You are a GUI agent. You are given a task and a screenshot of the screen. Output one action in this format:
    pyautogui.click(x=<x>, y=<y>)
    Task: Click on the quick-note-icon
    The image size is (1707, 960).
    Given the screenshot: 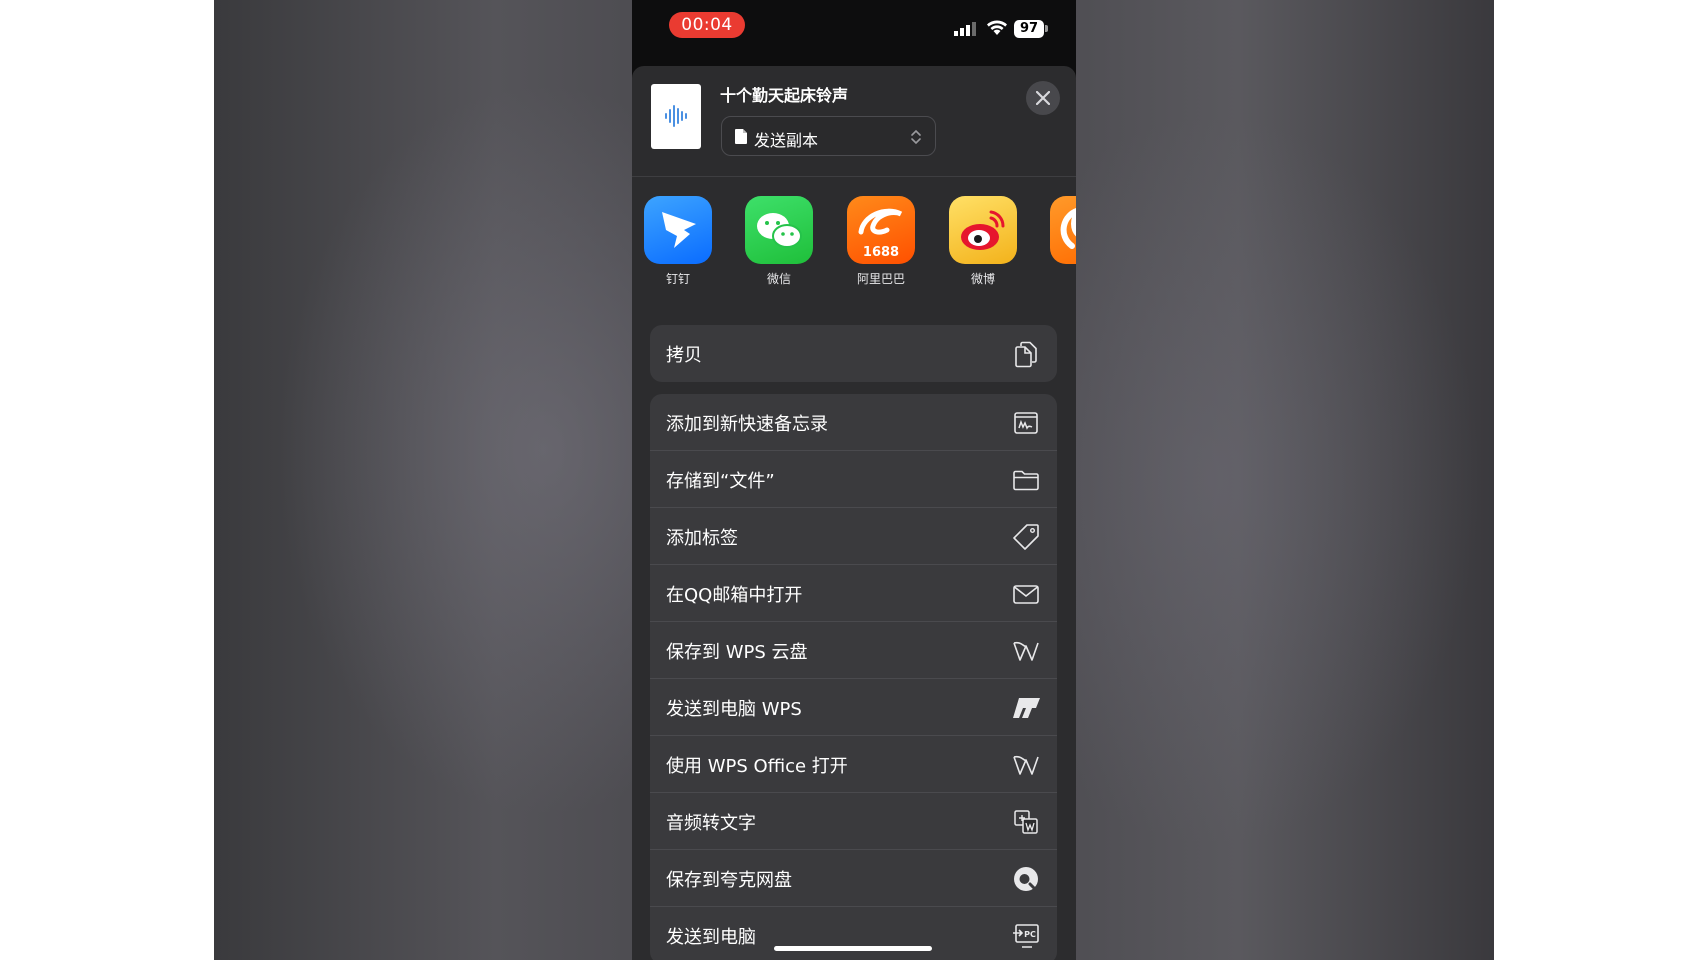 What is the action you would take?
    pyautogui.click(x=1026, y=423)
    